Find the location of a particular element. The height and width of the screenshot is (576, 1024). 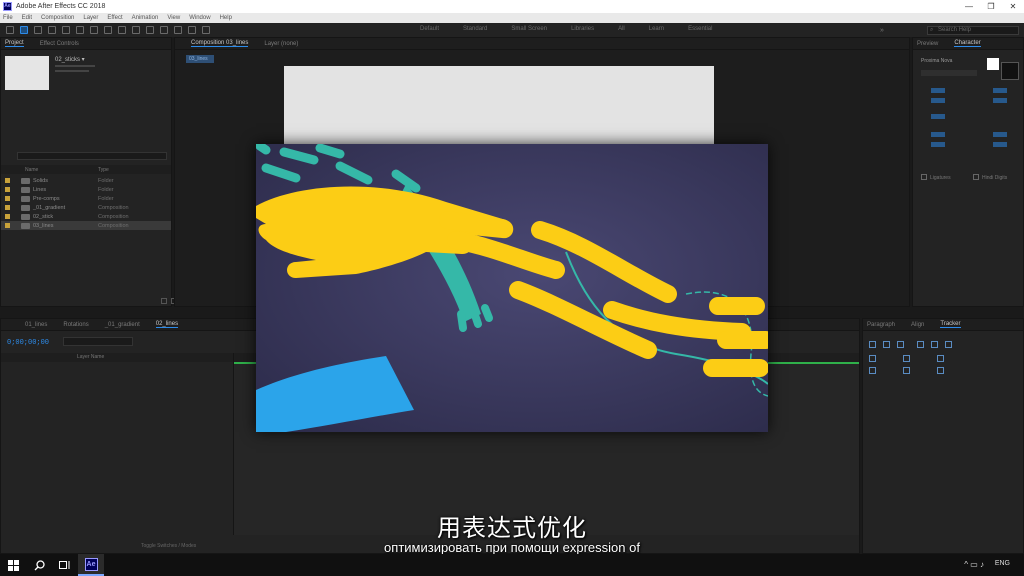

system-tray-icons: ^ ▭ ♪ is located at coordinates (974, 564).